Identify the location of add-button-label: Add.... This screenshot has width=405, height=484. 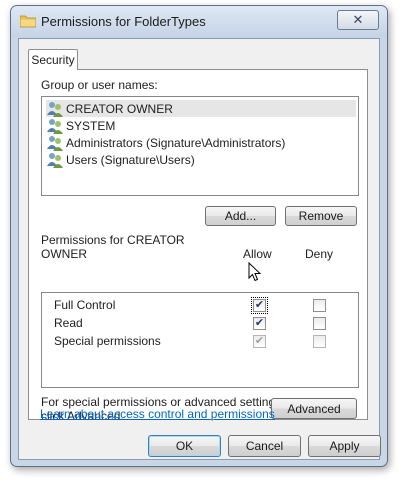
(240, 216).